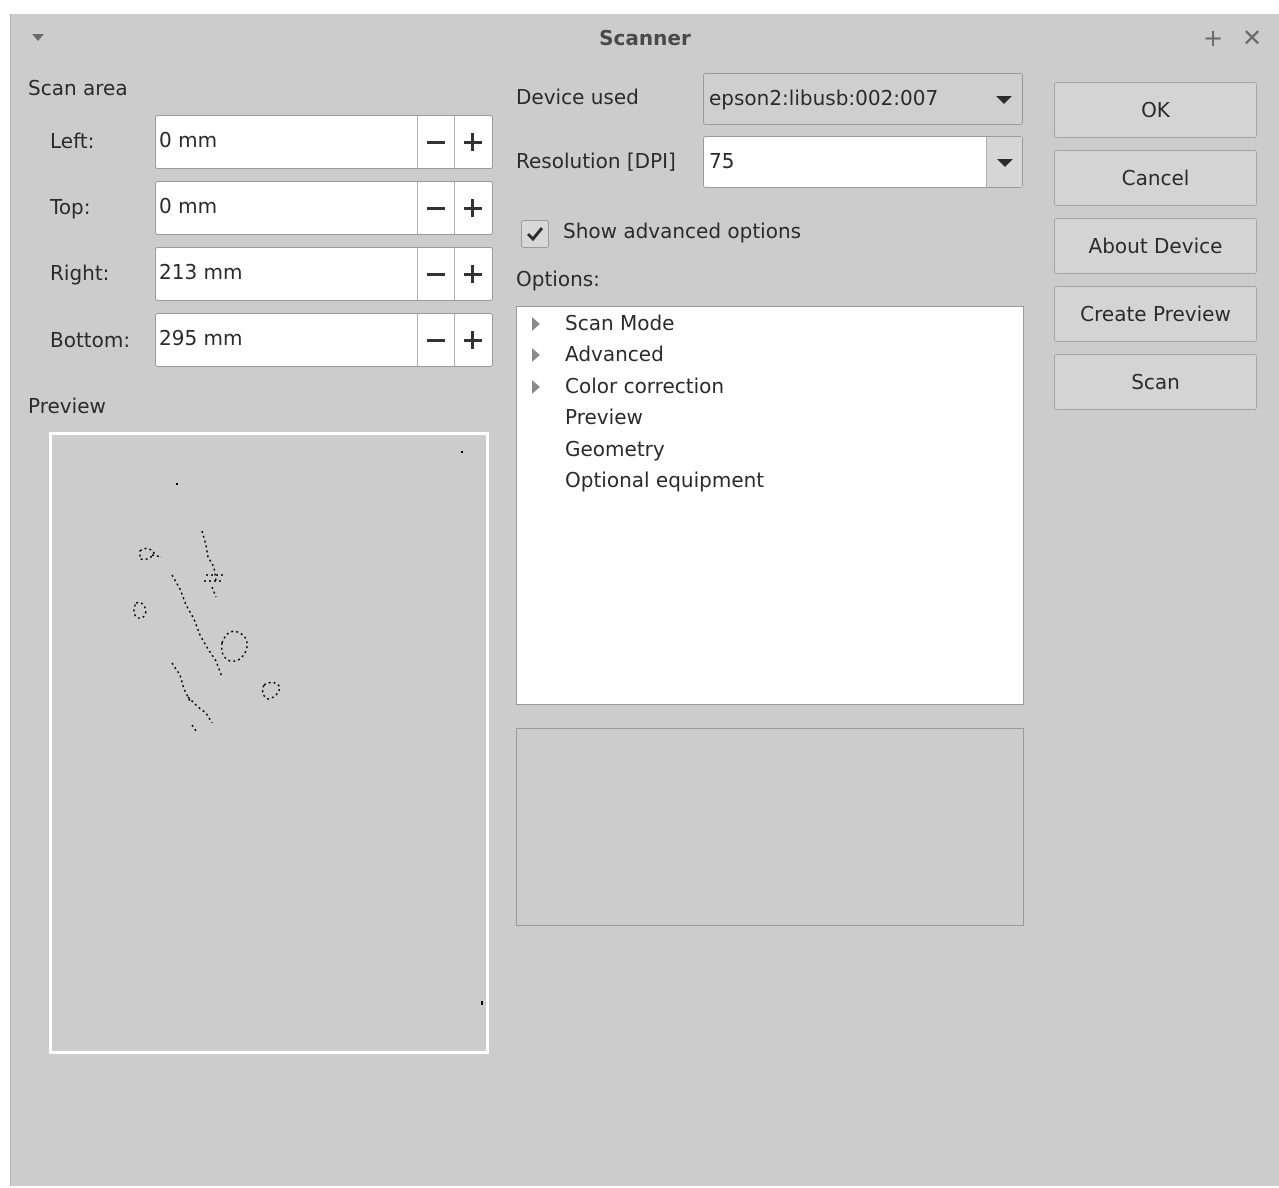  I want to click on device-label: Device used, so click(577, 97).